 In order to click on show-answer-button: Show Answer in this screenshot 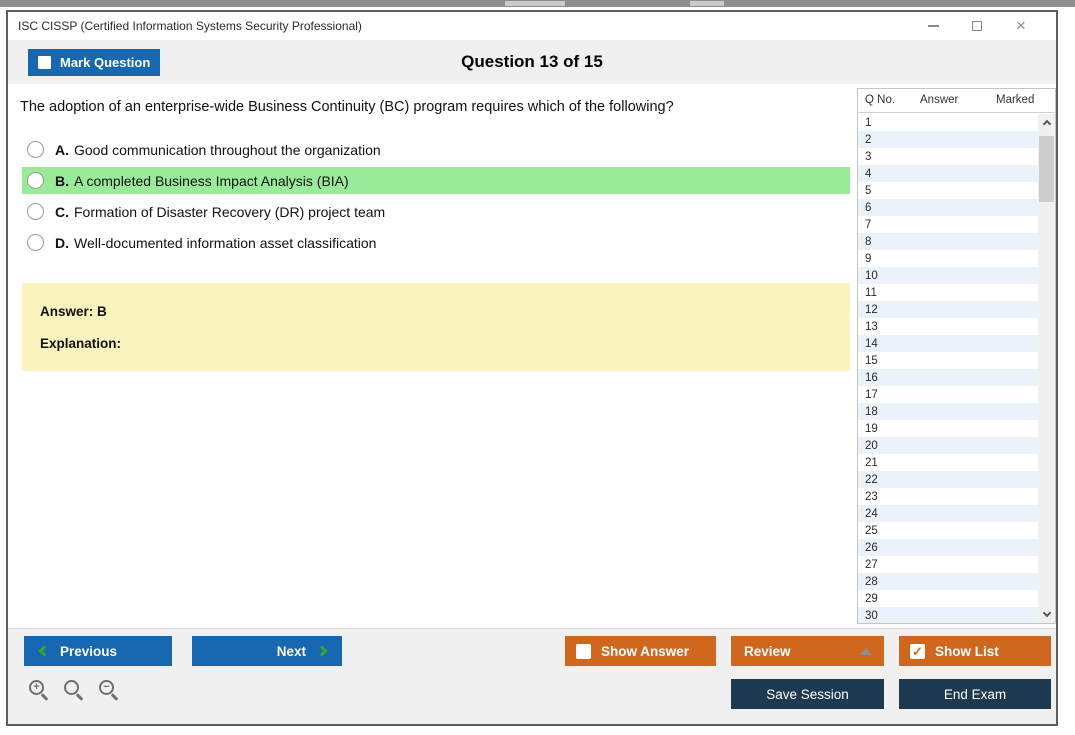, I will do `click(640, 651)`.